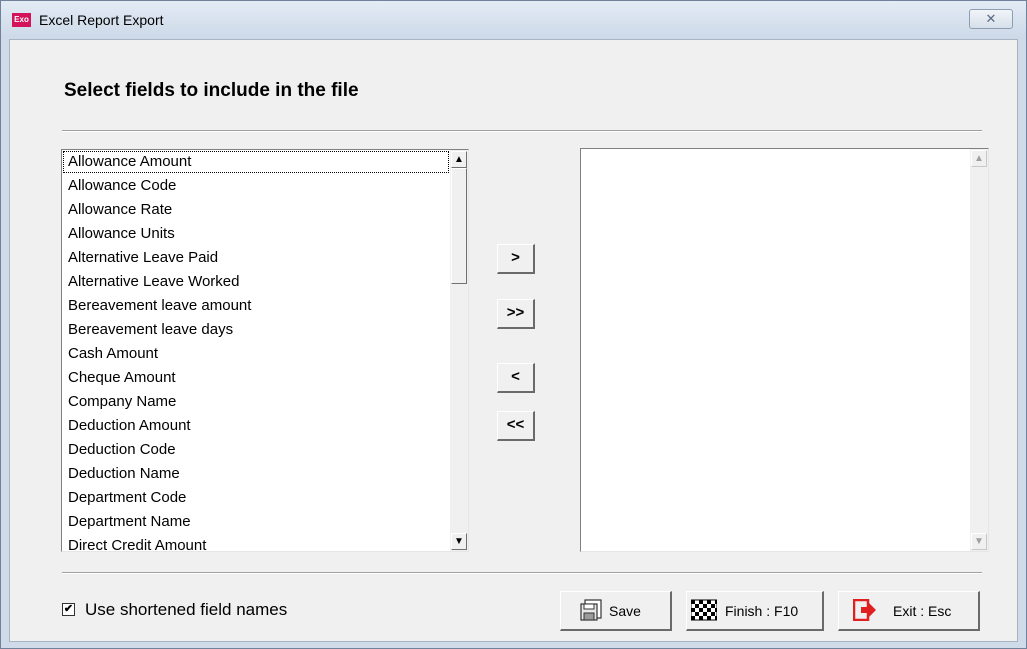  I want to click on available-field-item: Deduction Code, so click(256, 450).